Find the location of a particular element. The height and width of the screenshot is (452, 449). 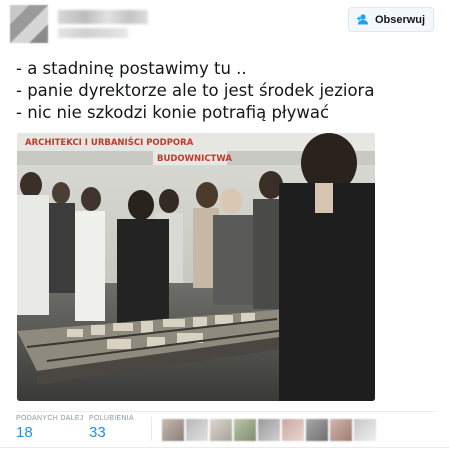

tweet-line: - nic nie szkodzi konie potrafią pływać is located at coordinates (173, 112).